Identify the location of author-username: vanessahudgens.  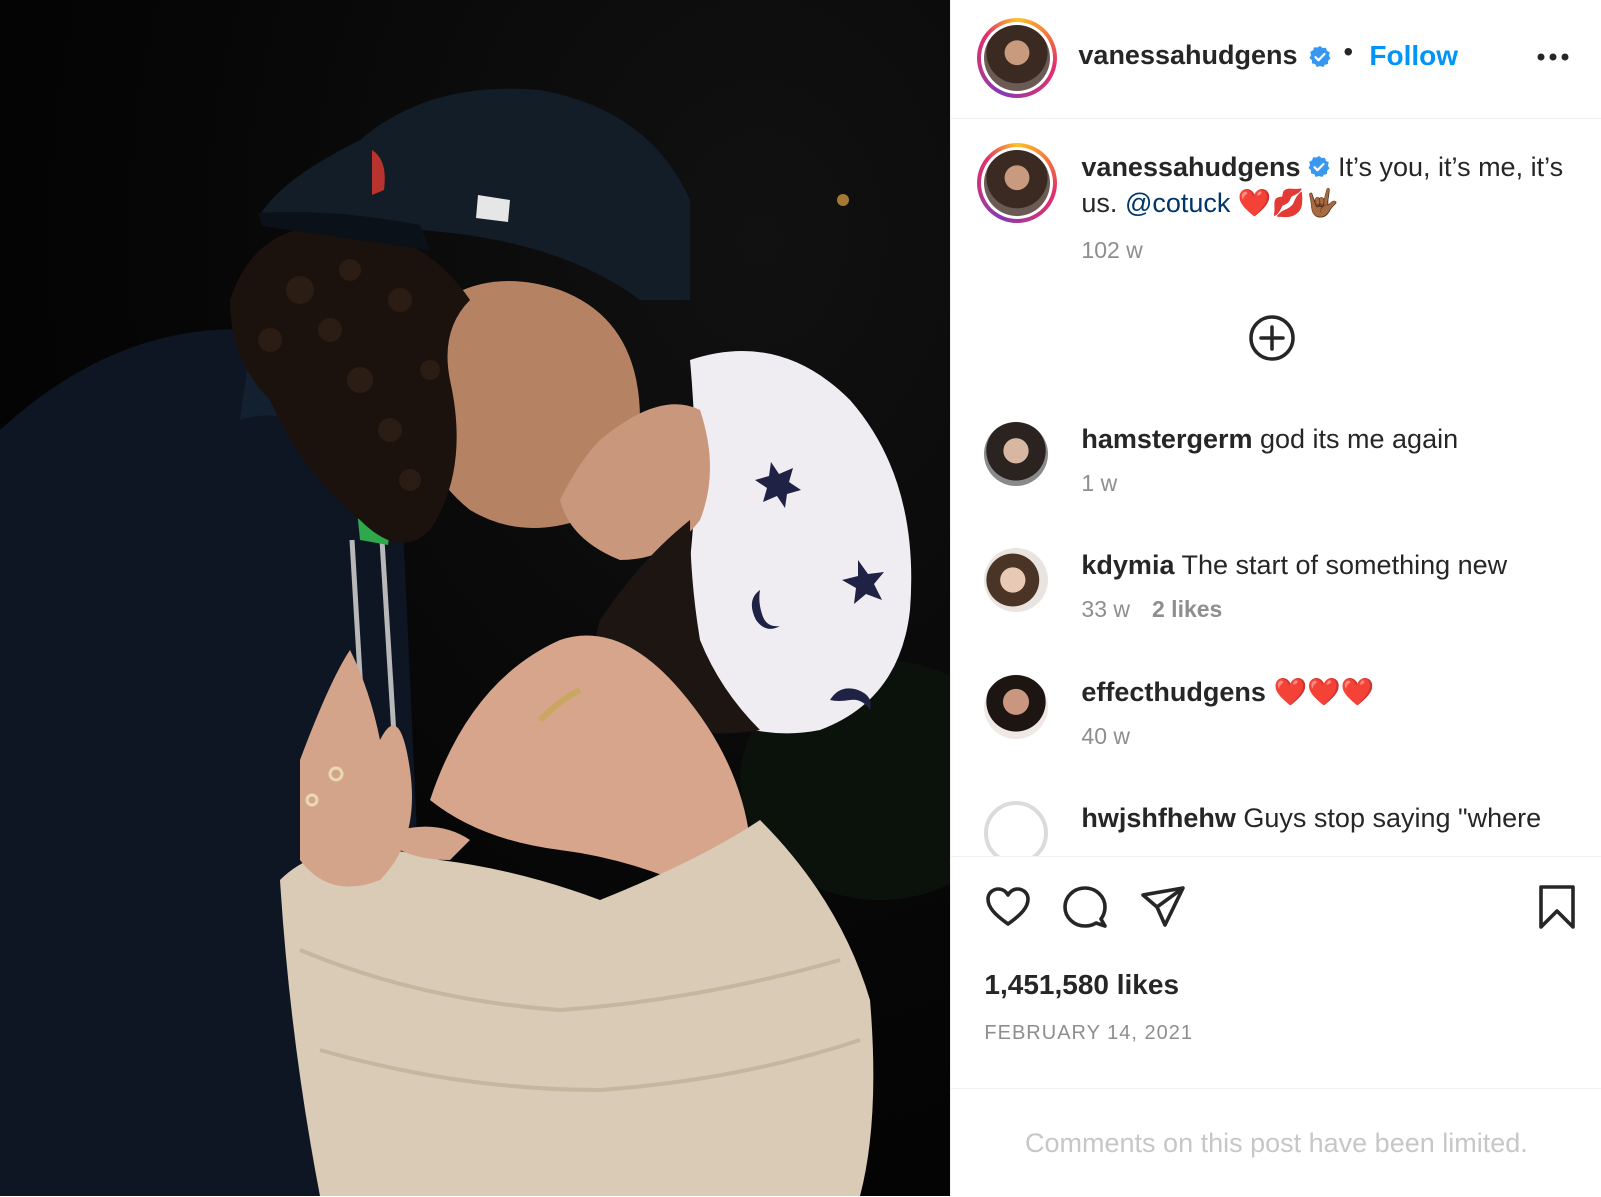
(1187, 55).